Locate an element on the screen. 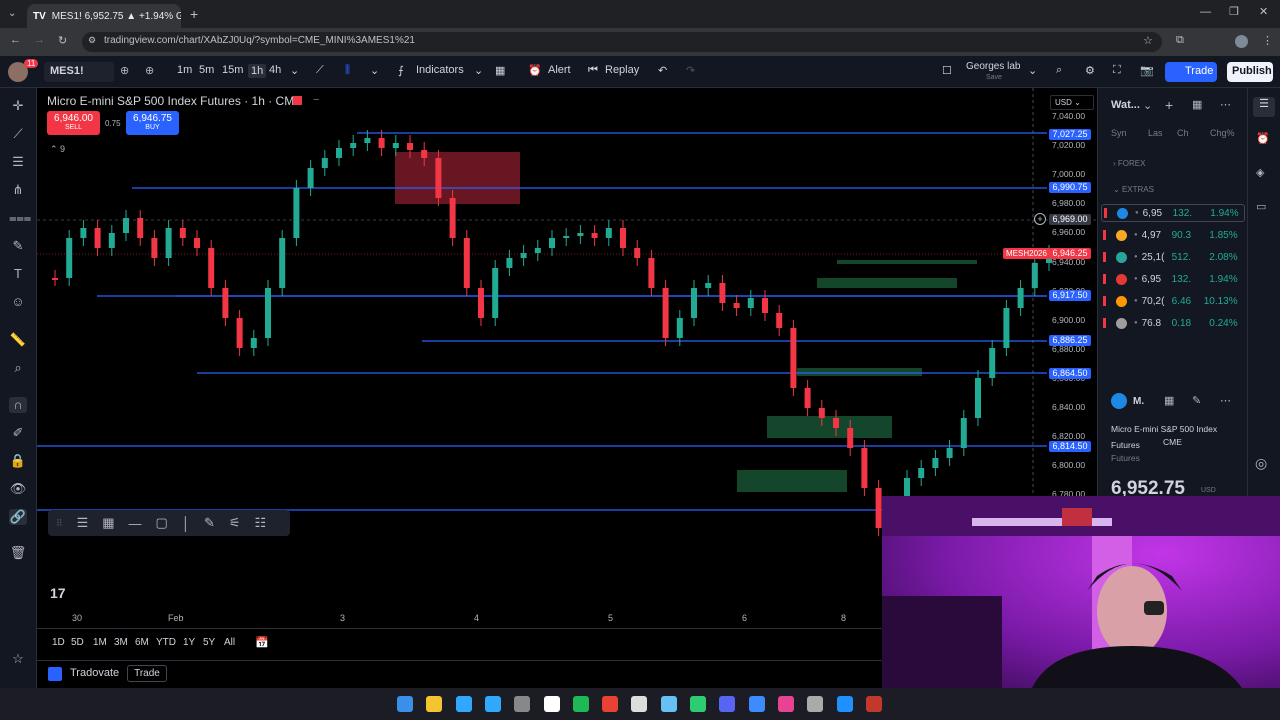  browser-tab: TV MES1! 6,952.75 ▲ +1.94% Geo ✕ is located at coordinates (104, 16).